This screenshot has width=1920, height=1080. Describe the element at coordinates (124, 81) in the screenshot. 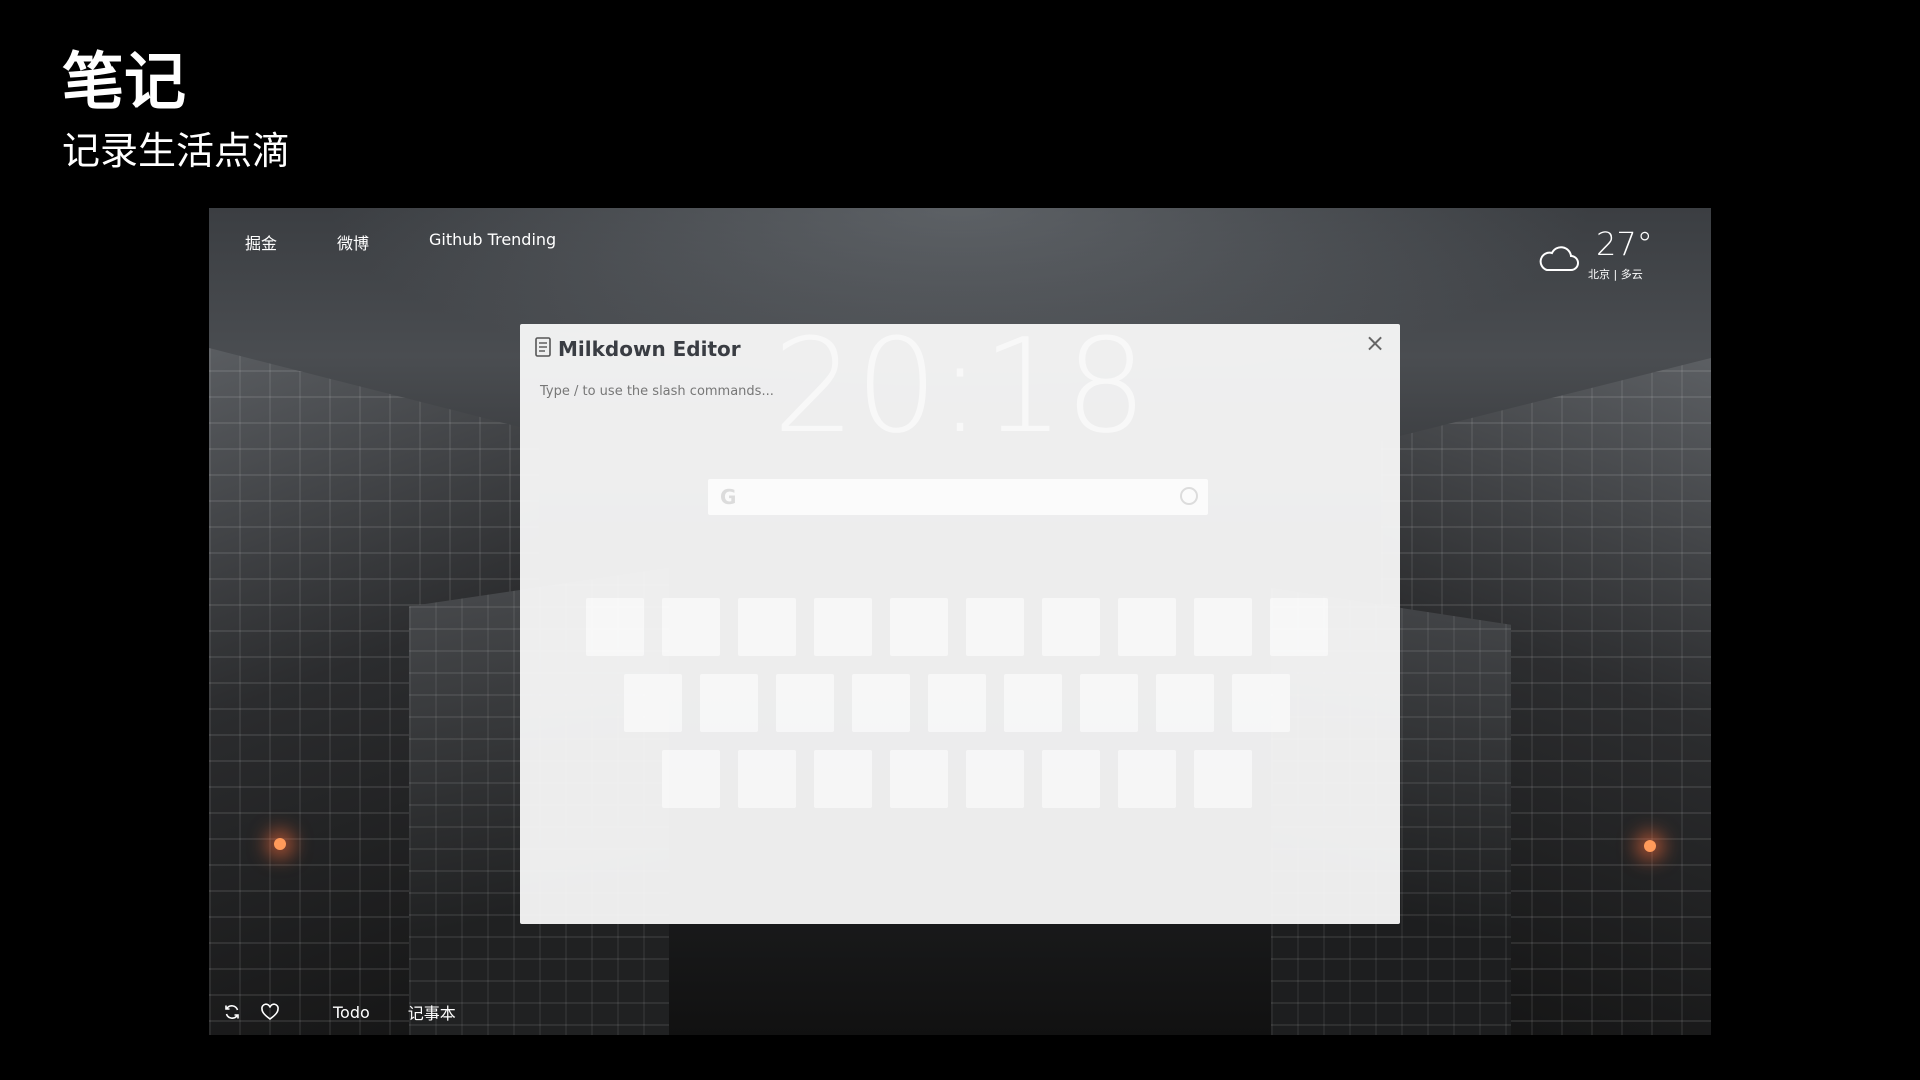

I see `slide-title: 笔记` at that location.